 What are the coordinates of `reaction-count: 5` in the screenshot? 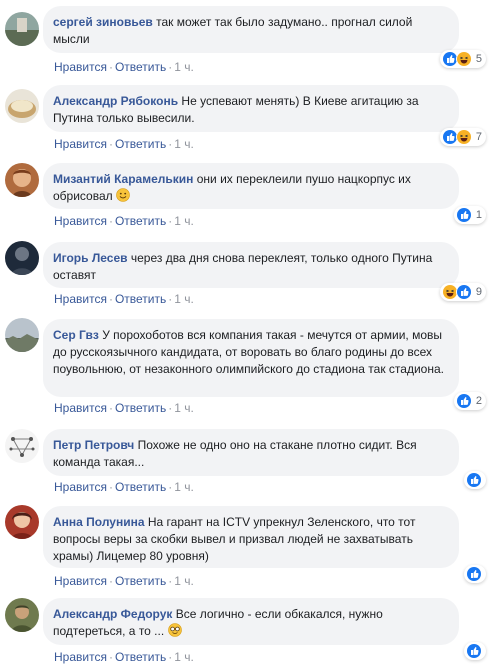 It's located at (478, 59).